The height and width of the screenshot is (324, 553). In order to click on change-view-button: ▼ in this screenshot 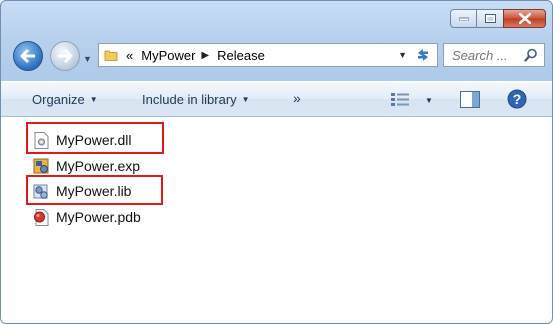, I will do `click(411, 100)`.